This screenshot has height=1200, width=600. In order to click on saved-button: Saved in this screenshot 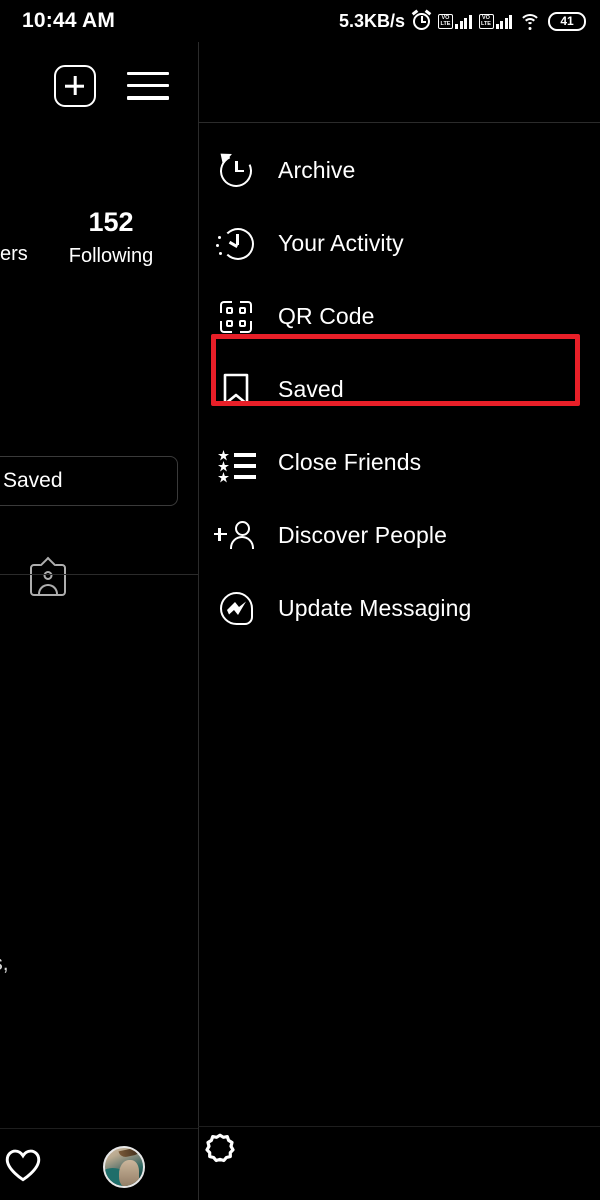, I will do `click(89, 481)`.